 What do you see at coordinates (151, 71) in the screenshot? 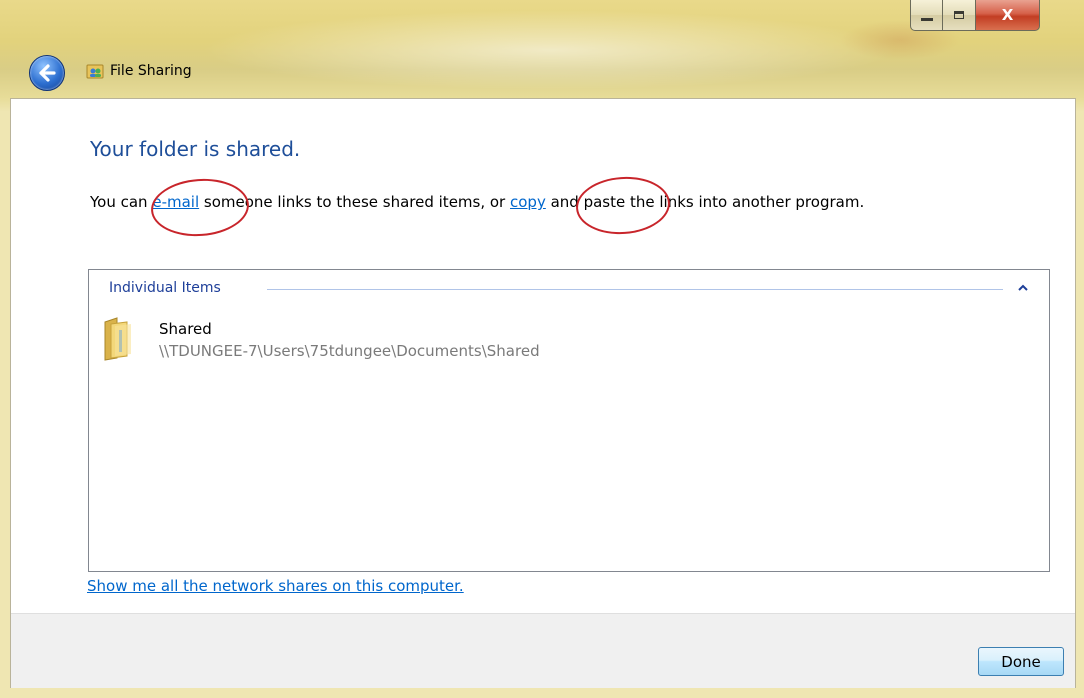
I see `window-title: File Sharing` at bounding box center [151, 71].